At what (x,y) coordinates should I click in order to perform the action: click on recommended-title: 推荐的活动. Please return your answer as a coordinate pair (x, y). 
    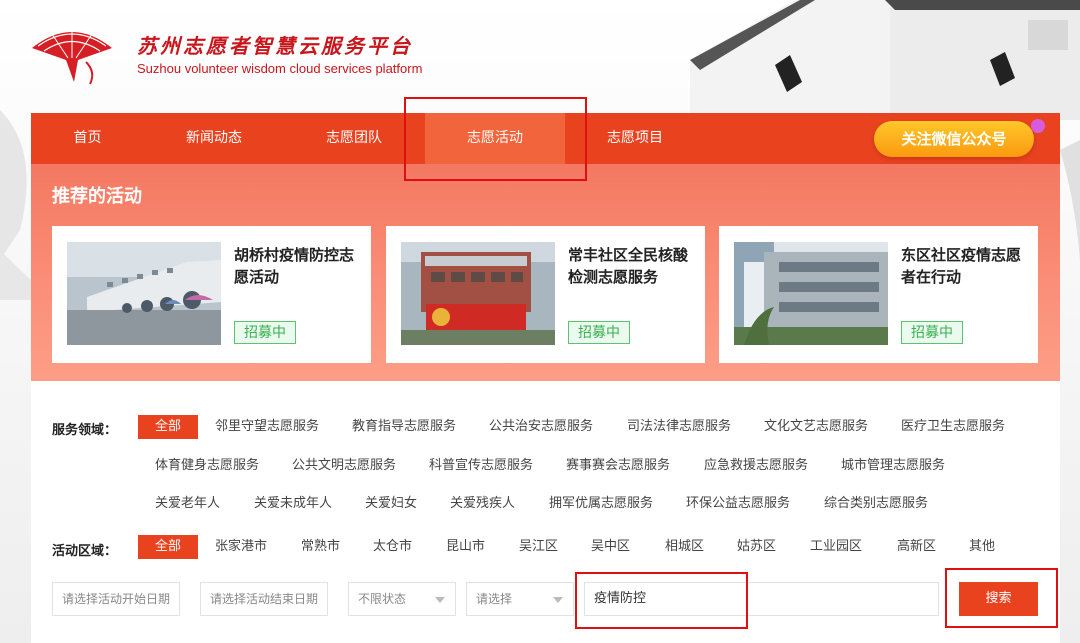
    Looking at the image, I should click on (97, 196).